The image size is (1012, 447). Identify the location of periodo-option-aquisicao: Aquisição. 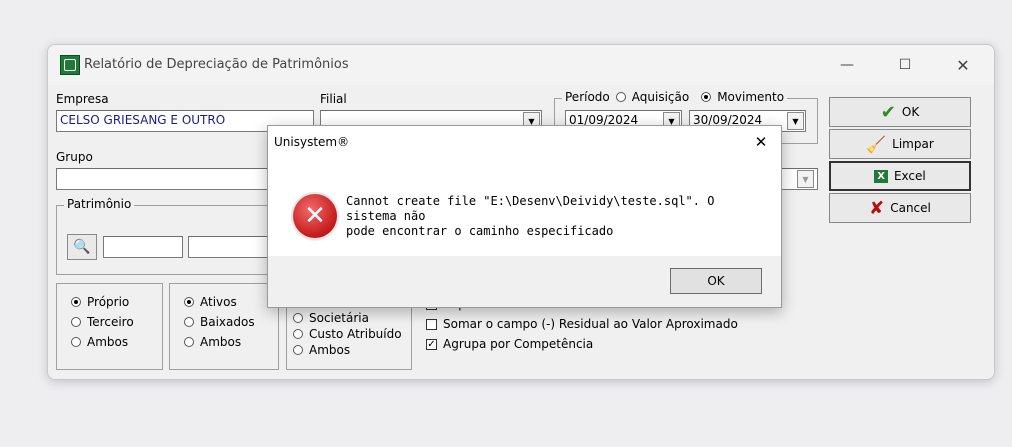
(652, 97).